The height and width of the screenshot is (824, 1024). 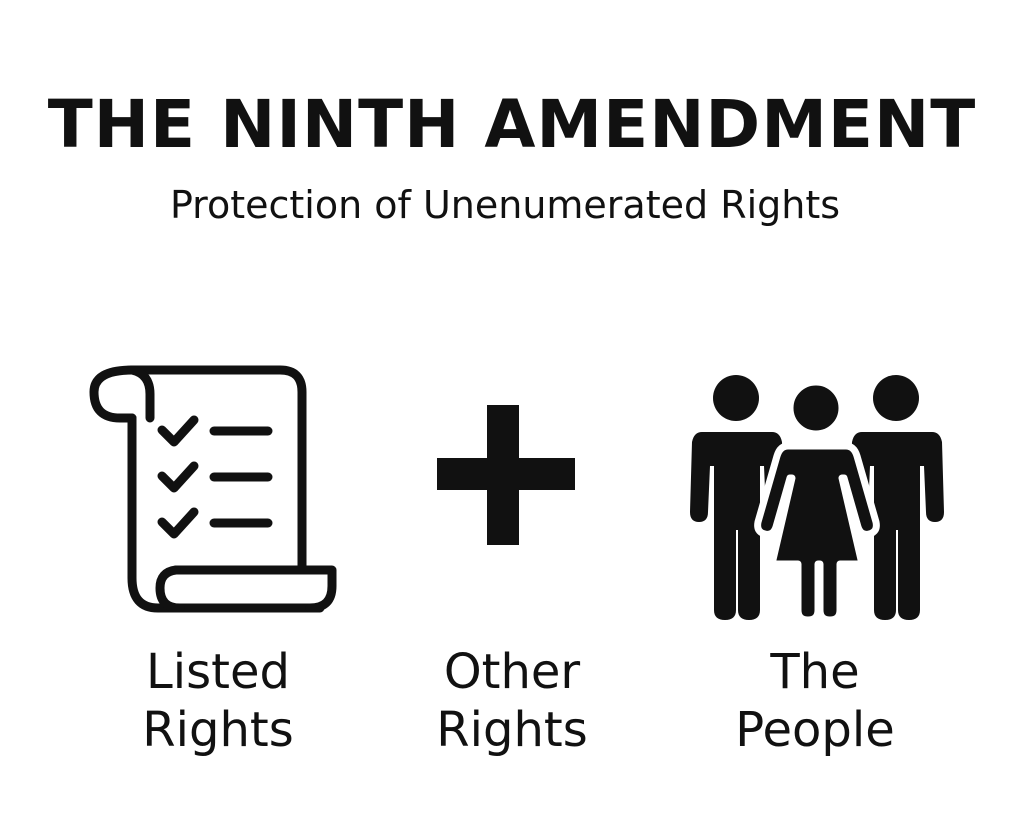 What do you see at coordinates (815, 672) in the screenshot?
I see `label-line: The` at bounding box center [815, 672].